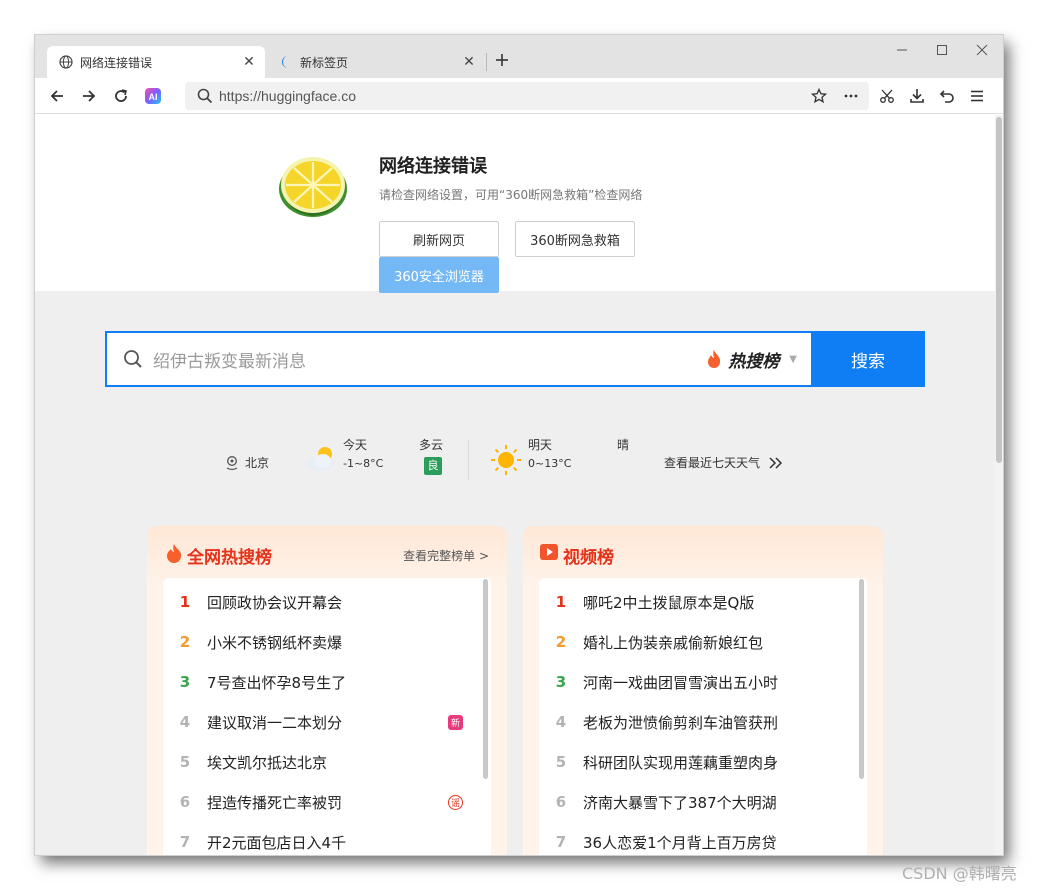 This screenshot has width=1038, height=890. I want to click on tab-title: 网络连接错误, so click(116, 62).